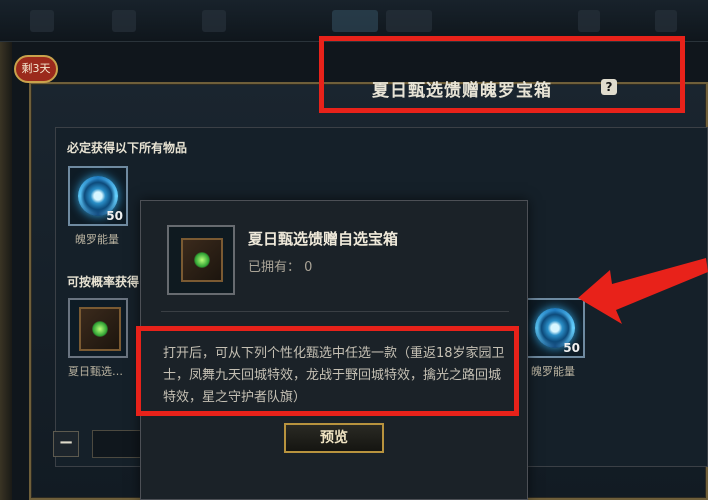 The height and width of the screenshot is (500, 708). I want to click on reward-item-tile: 50, so click(98, 196).